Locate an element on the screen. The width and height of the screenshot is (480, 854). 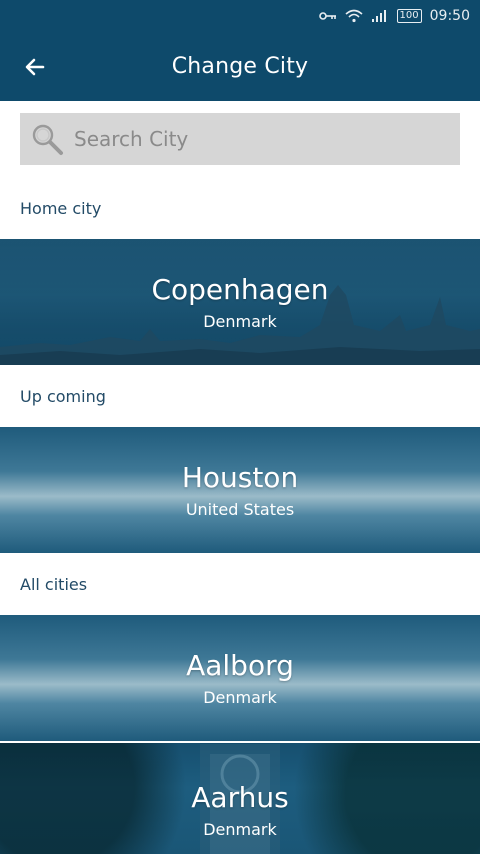
signal-icon is located at coordinates (378, 16).